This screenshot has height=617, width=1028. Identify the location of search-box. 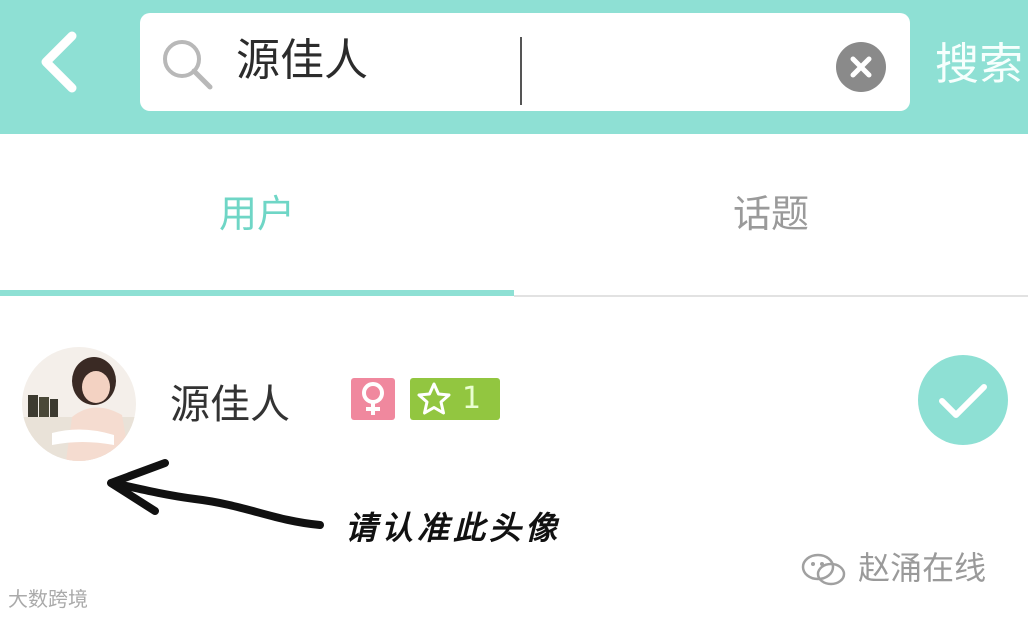
(525, 62).